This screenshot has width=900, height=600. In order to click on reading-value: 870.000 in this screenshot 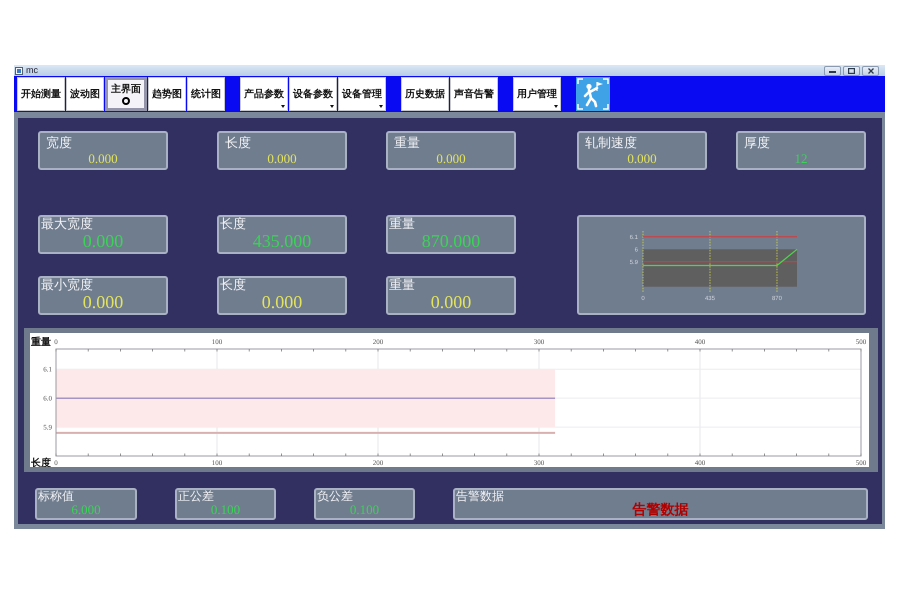, I will do `click(451, 241)`.